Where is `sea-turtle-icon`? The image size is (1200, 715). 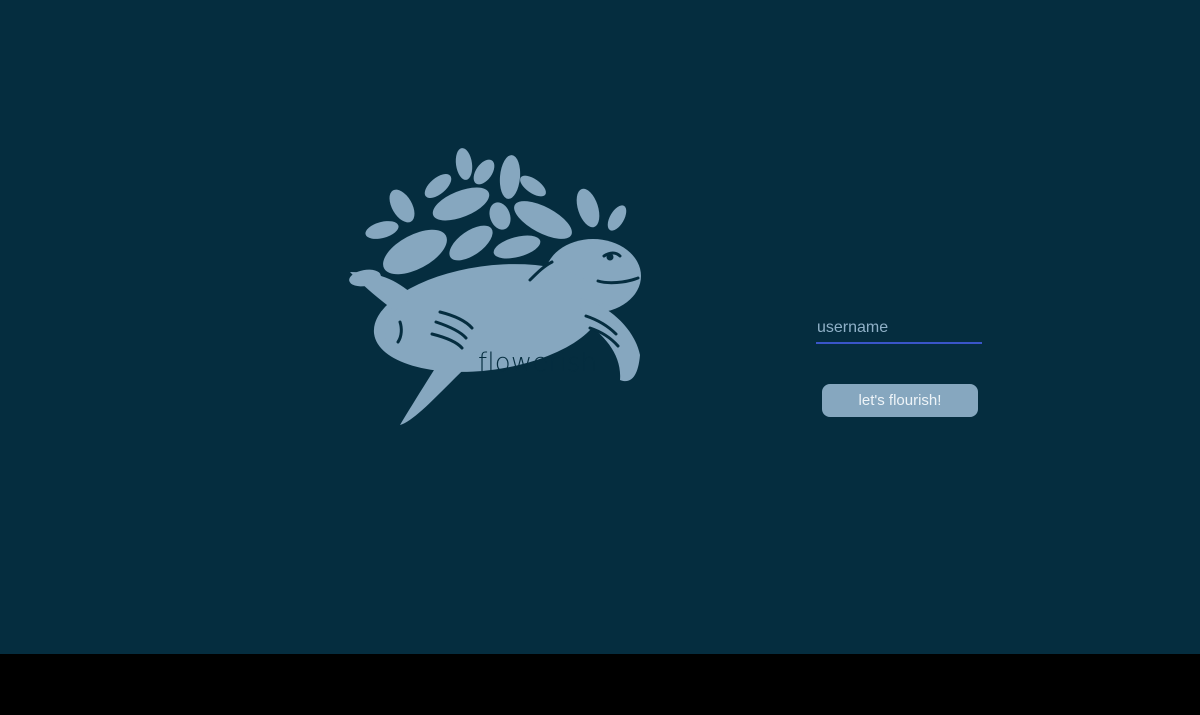 sea-turtle-icon is located at coordinates (495, 286).